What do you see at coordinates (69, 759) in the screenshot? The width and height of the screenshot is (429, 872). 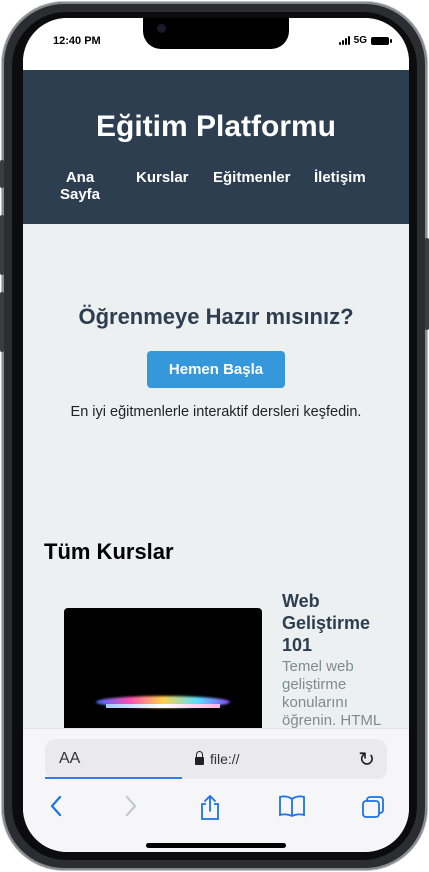 I see `text-size-button: AA` at bounding box center [69, 759].